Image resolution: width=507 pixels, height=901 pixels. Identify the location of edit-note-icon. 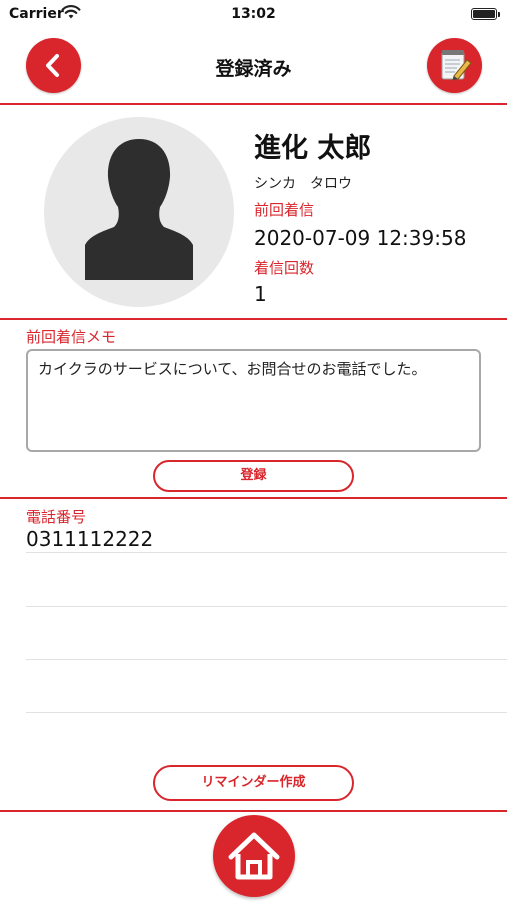
(456, 65).